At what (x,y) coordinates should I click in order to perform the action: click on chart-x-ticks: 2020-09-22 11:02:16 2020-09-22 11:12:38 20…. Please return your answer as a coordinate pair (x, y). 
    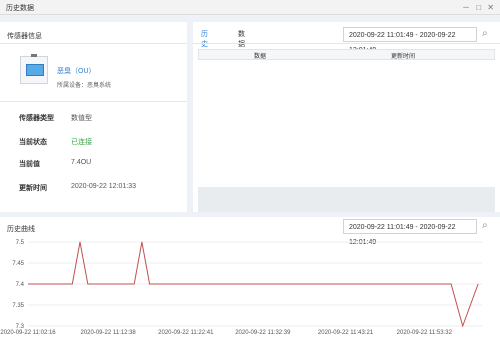
    Looking at the image, I should click on (226, 333).